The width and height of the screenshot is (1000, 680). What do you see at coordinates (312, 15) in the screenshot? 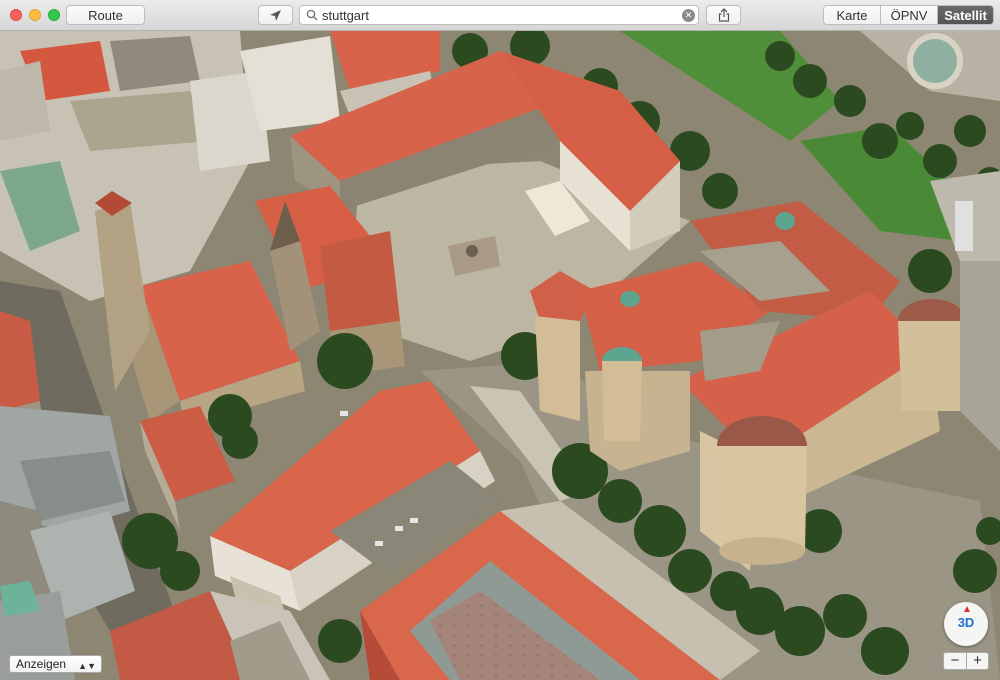
I see `search-icon` at bounding box center [312, 15].